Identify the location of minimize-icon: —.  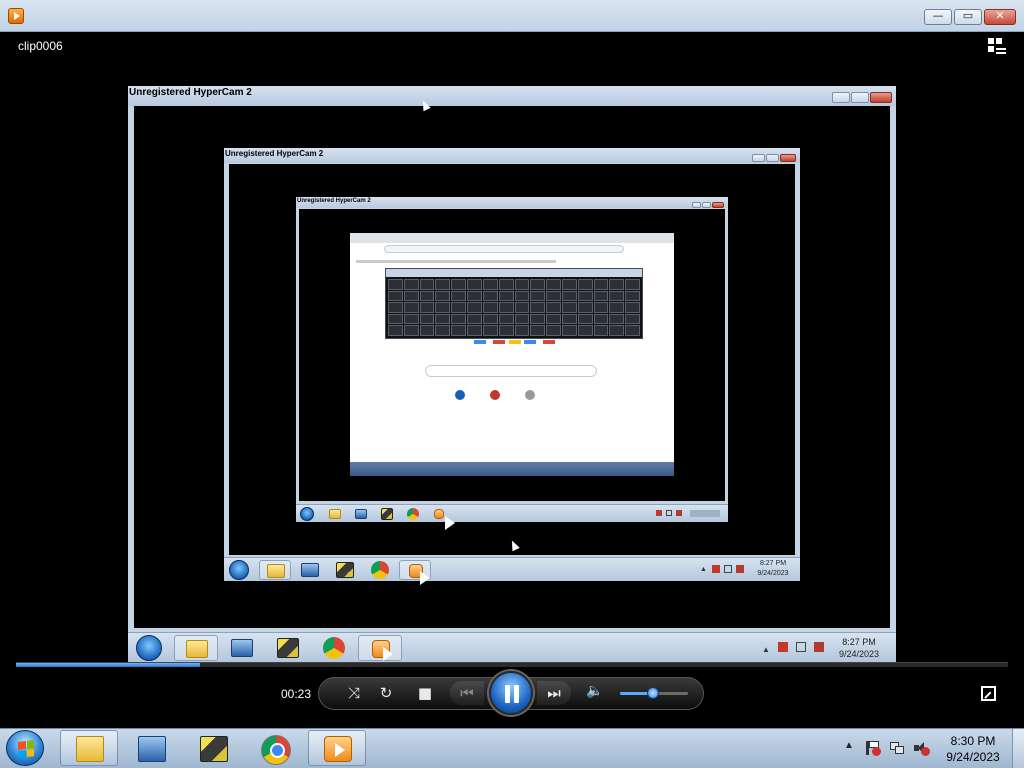
(938, 15).